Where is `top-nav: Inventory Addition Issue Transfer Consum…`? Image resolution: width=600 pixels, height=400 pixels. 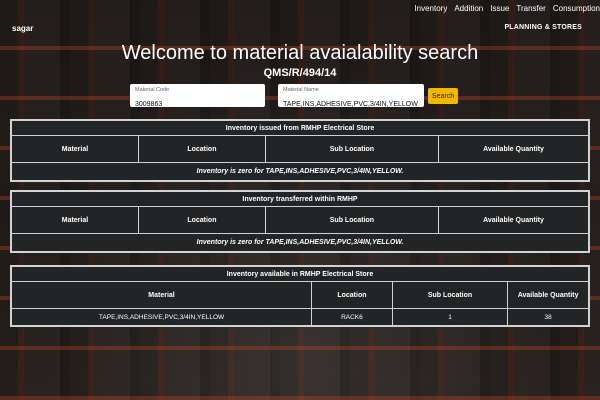 top-nav: Inventory Addition Issue Transfer Consum… is located at coordinates (507, 8).